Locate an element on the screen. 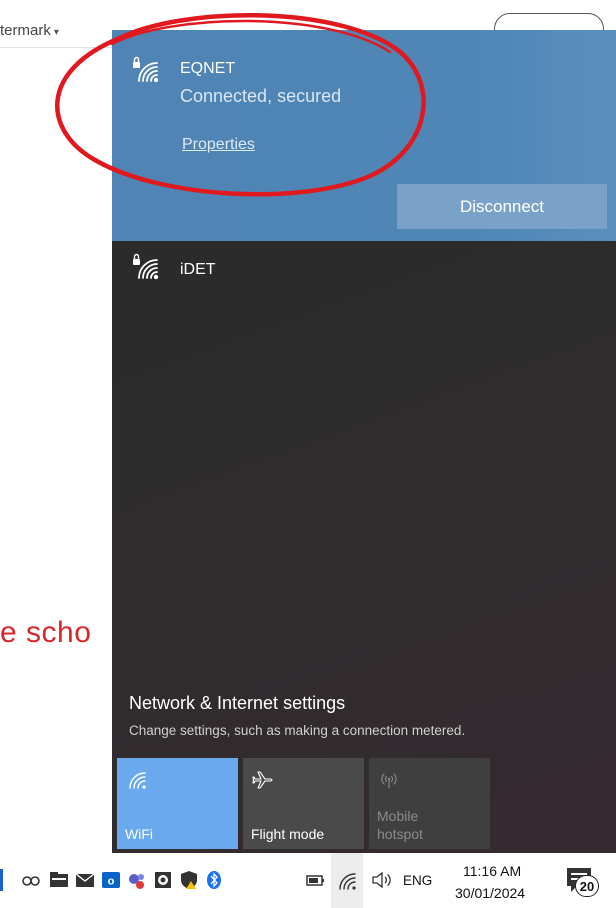 The width and height of the screenshot is (616, 908). airplane-icon is located at coordinates (262, 780).